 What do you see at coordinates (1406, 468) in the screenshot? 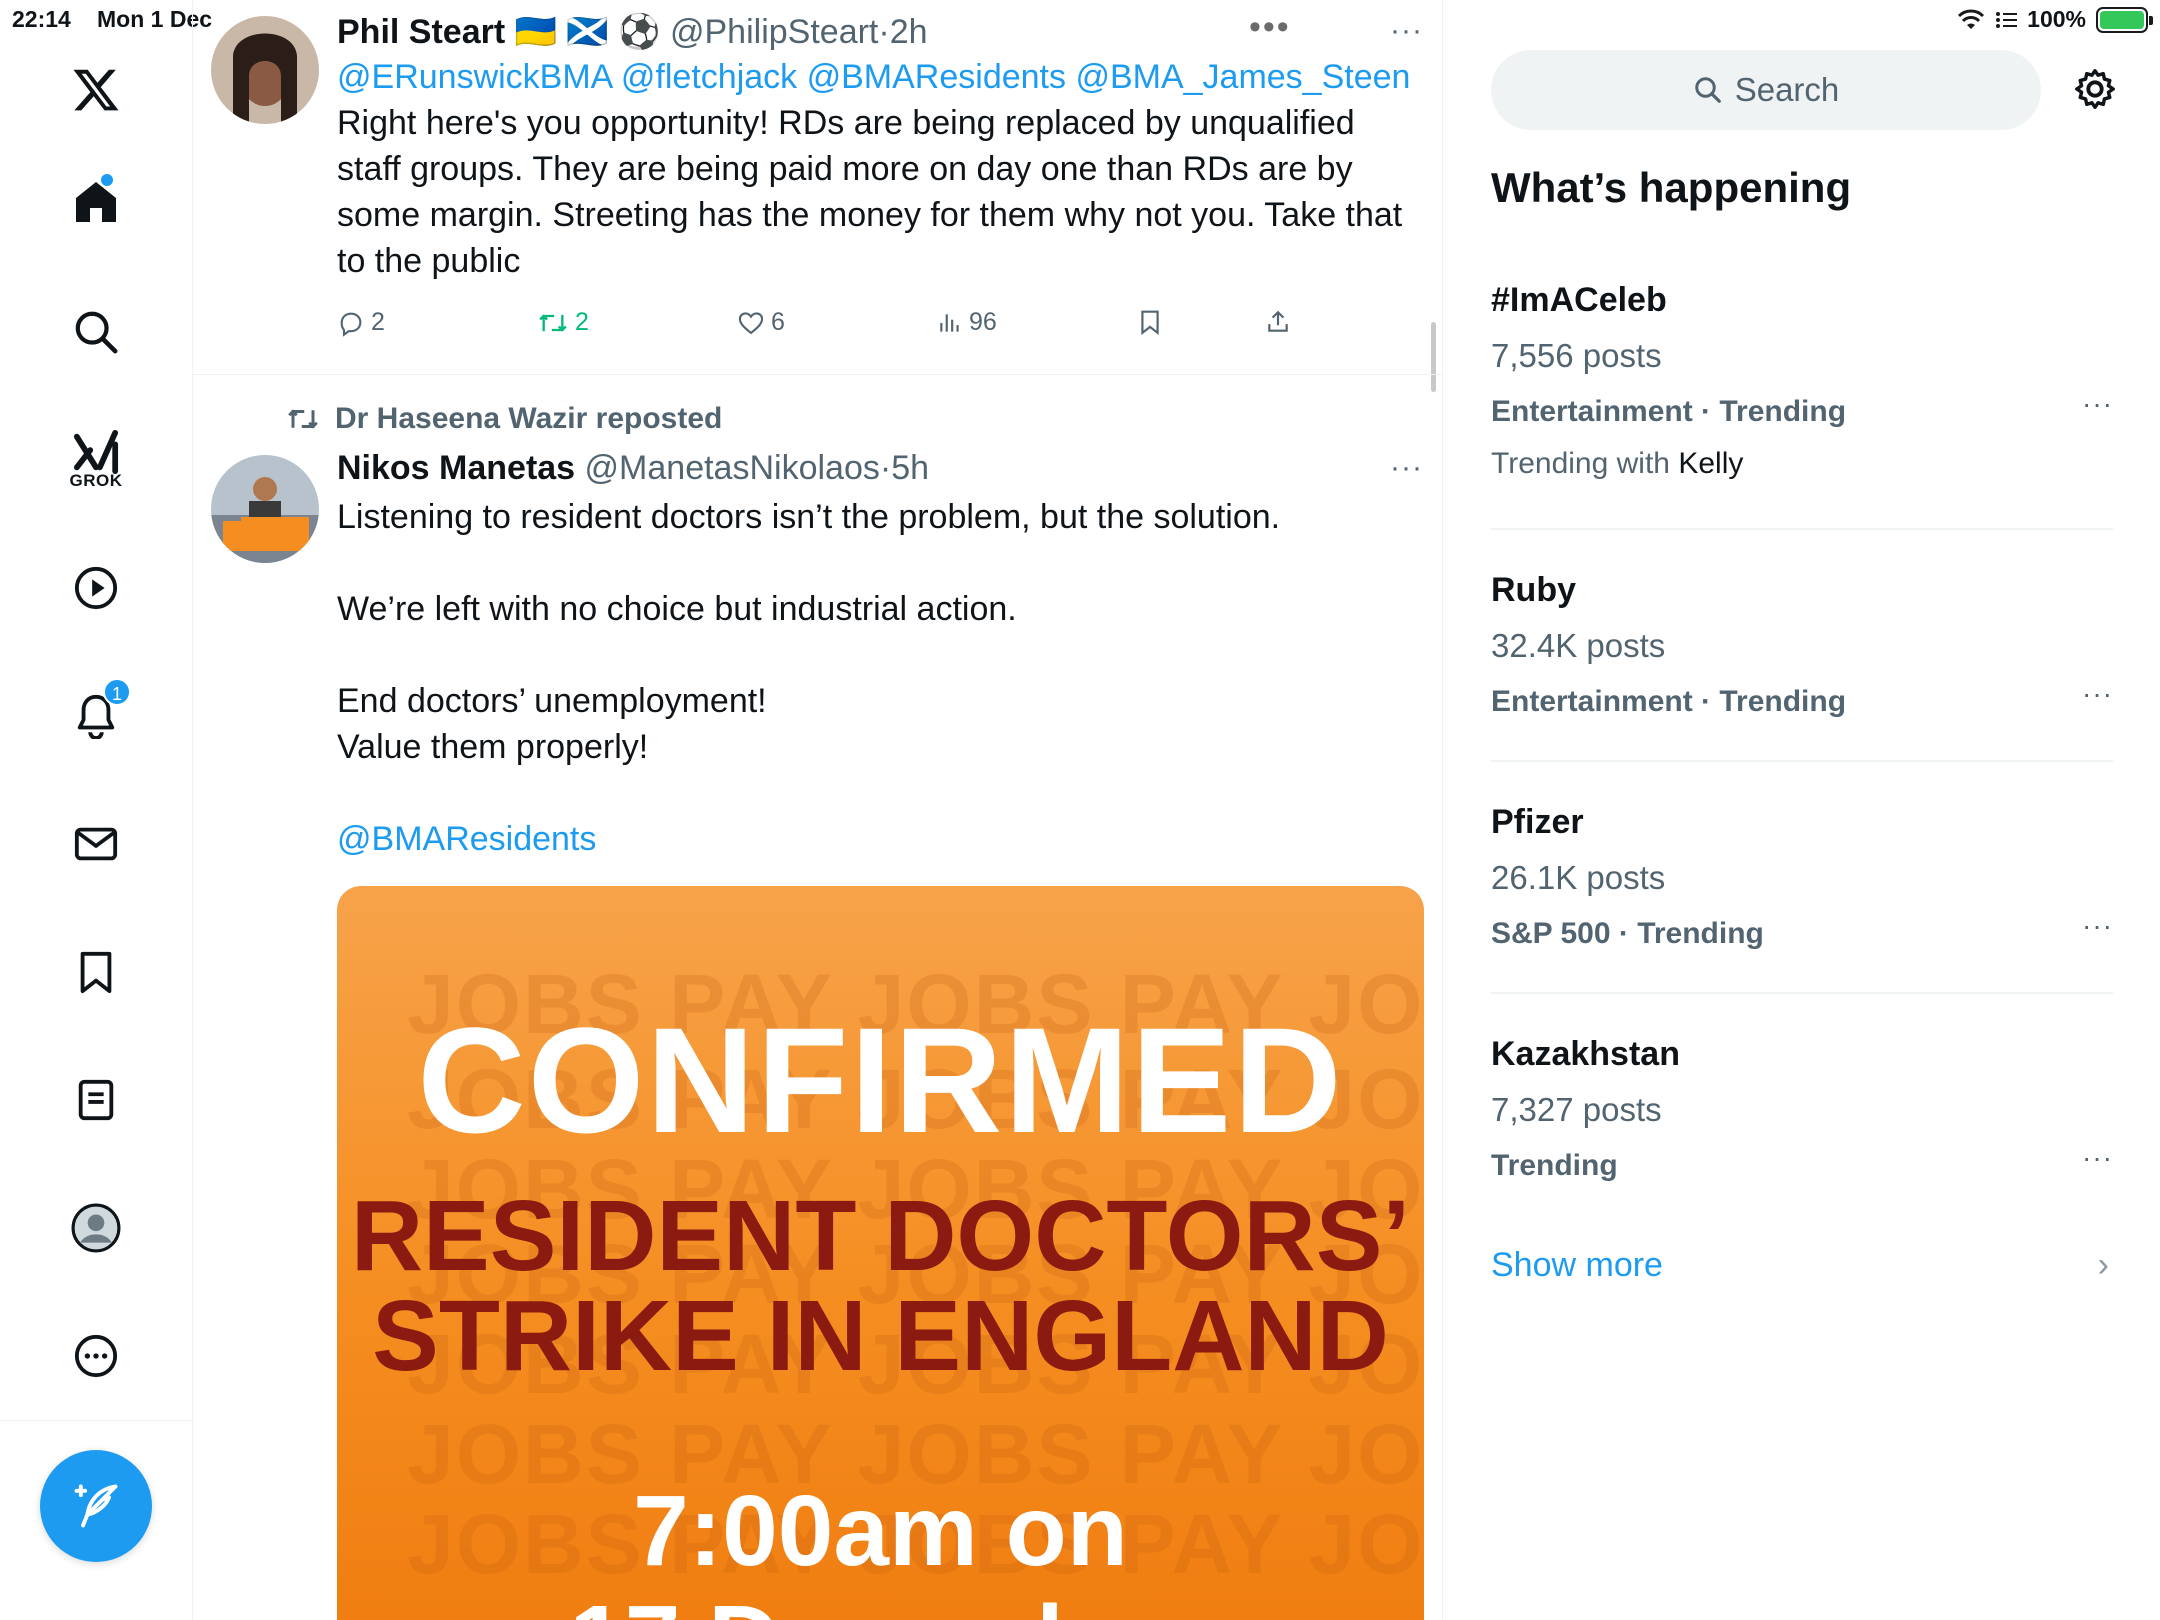
I see `tweet-2-more-button: ···` at bounding box center [1406, 468].